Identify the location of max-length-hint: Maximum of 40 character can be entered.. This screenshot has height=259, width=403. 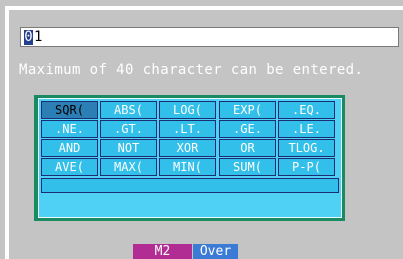
(191, 70).